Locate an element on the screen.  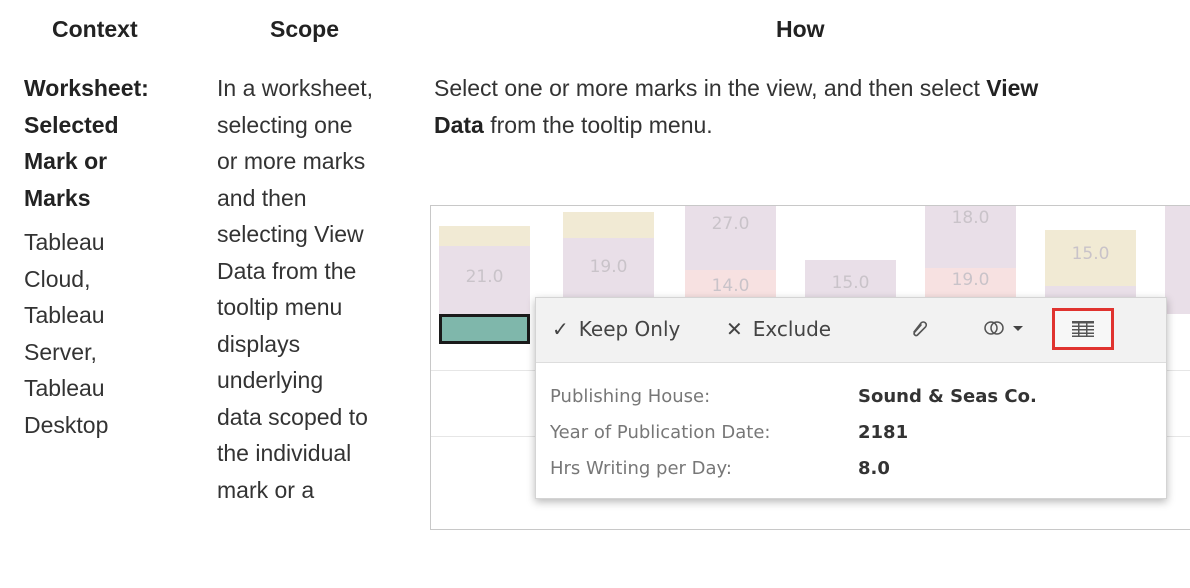
tooltip-value: Sound & Seas Co. is located at coordinates (947, 396).